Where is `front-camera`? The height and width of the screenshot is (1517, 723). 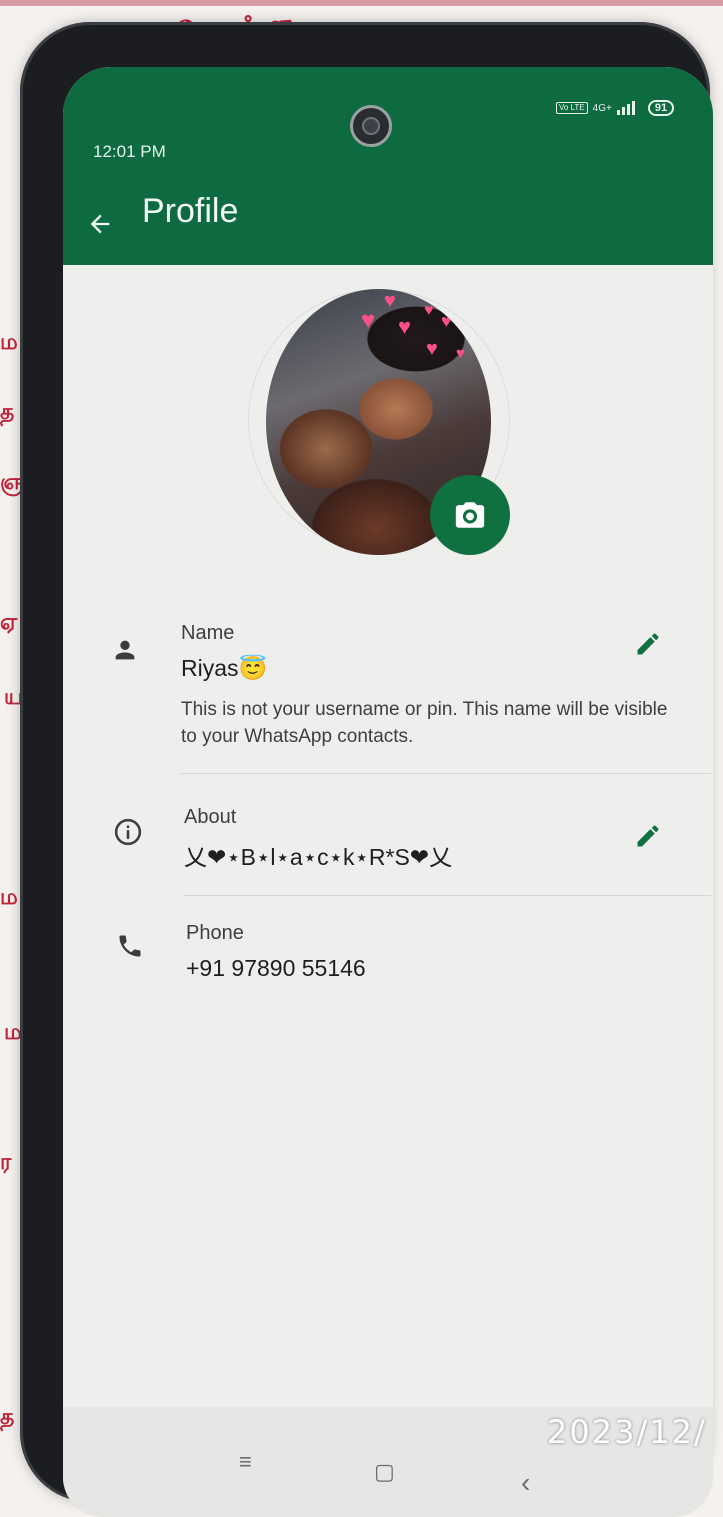 front-camera is located at coordinates (371, 126).